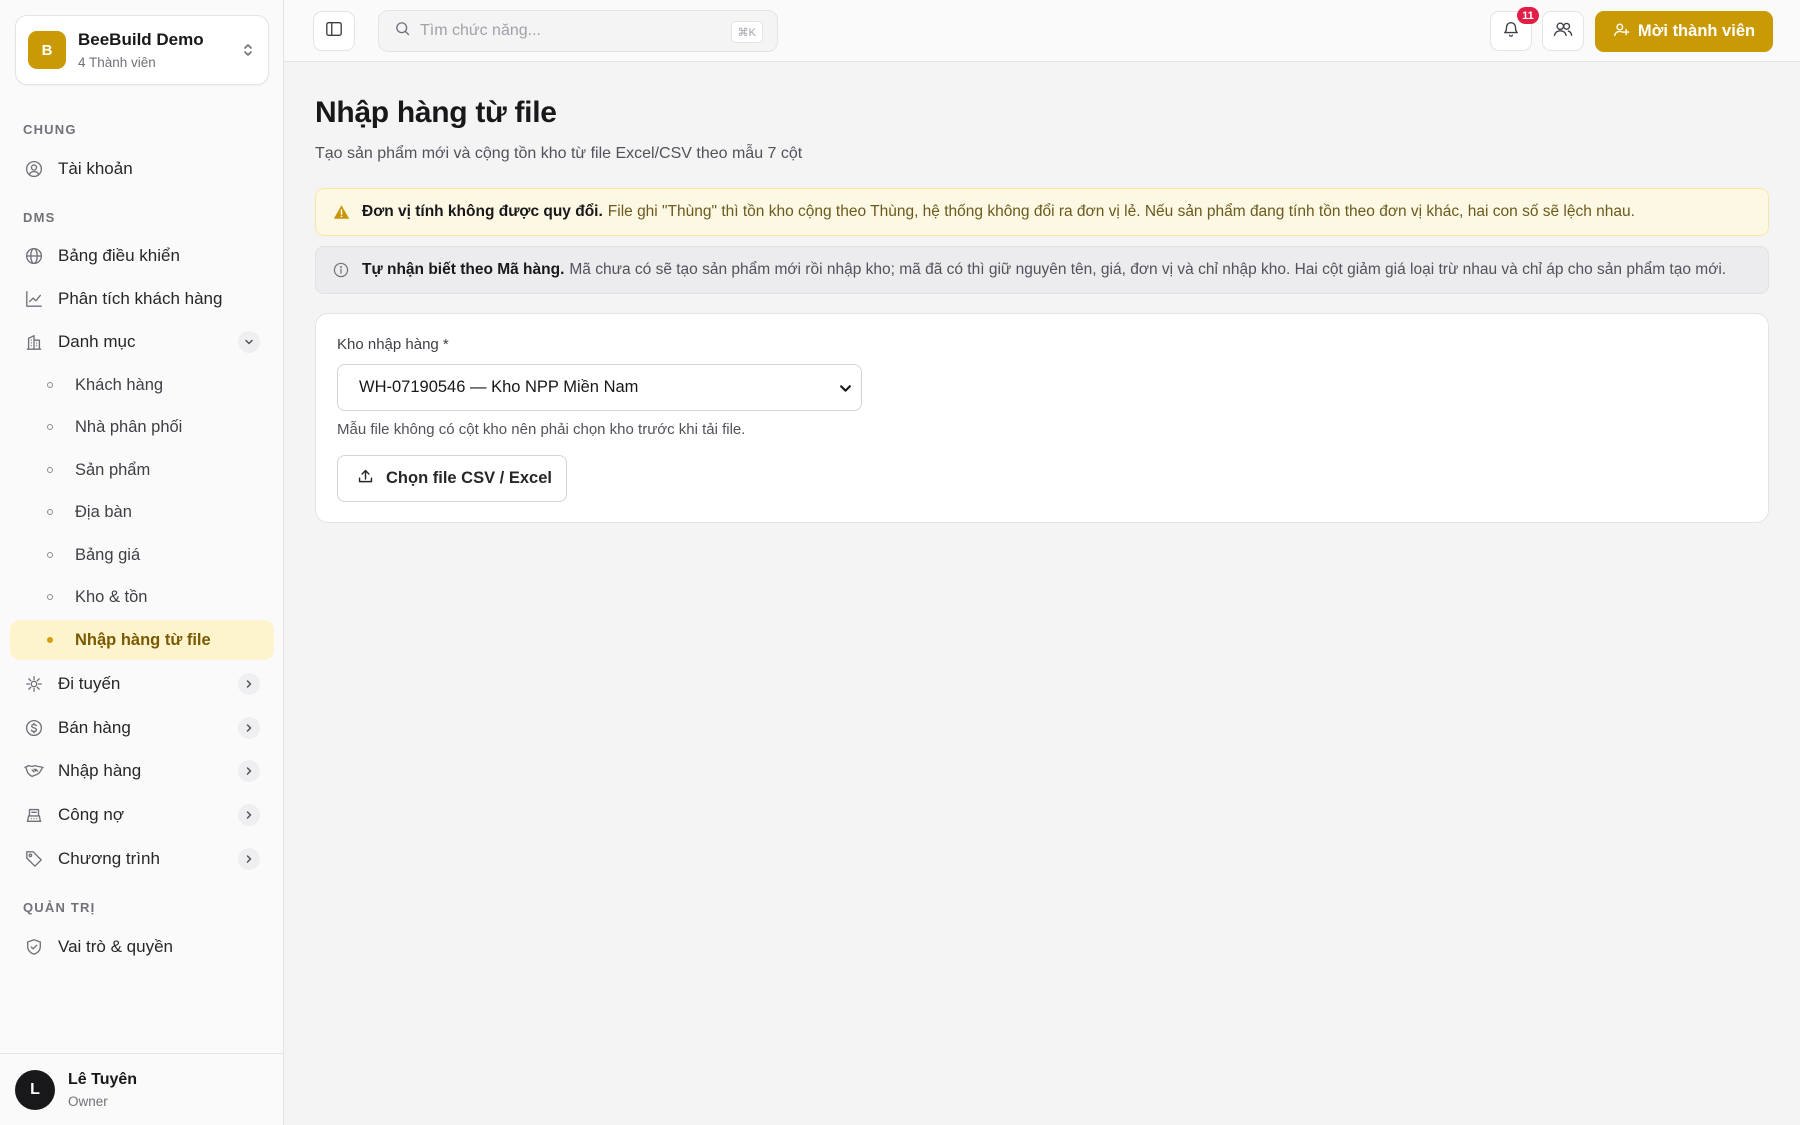 The height and width of the screenshot is (1125, 1800). I want to click on sidebar-item-dashboard: Bảng điều khiển, so click(142, 256).